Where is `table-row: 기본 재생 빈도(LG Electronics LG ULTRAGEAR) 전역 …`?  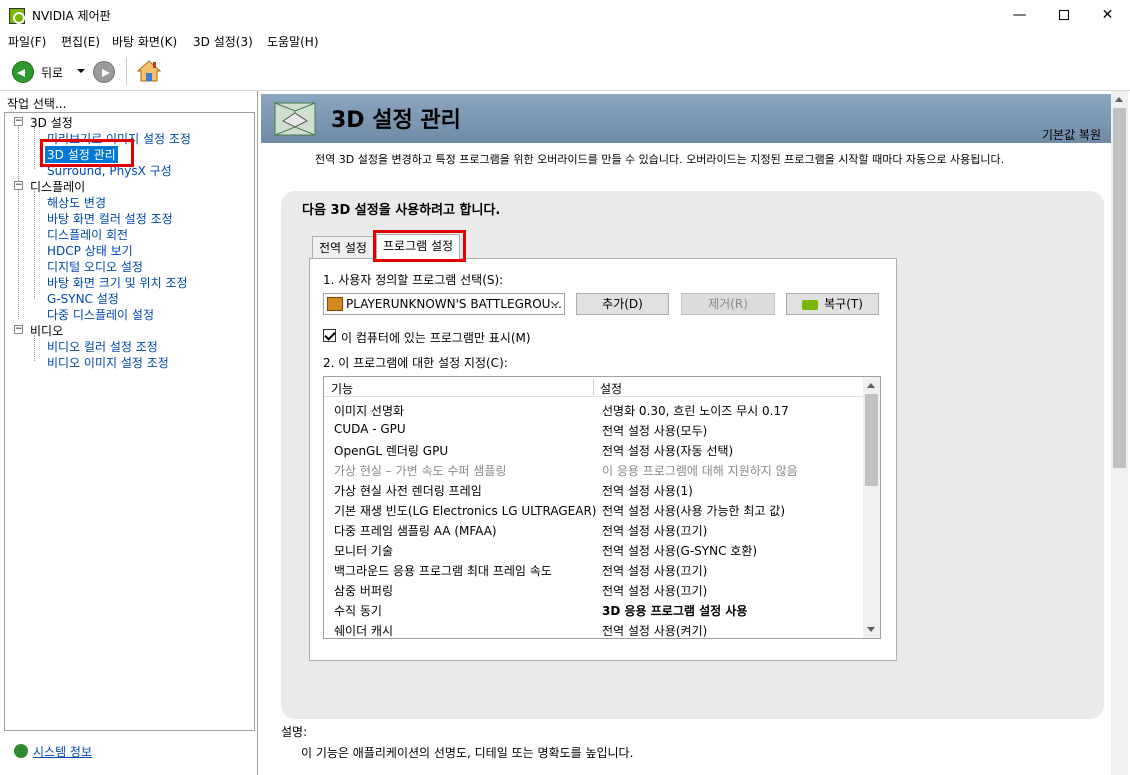 table-row: 기본 재생 빈도(LG Electronics LG ULTRAGEAR) 전역 … is located at coordinates (594, 509).